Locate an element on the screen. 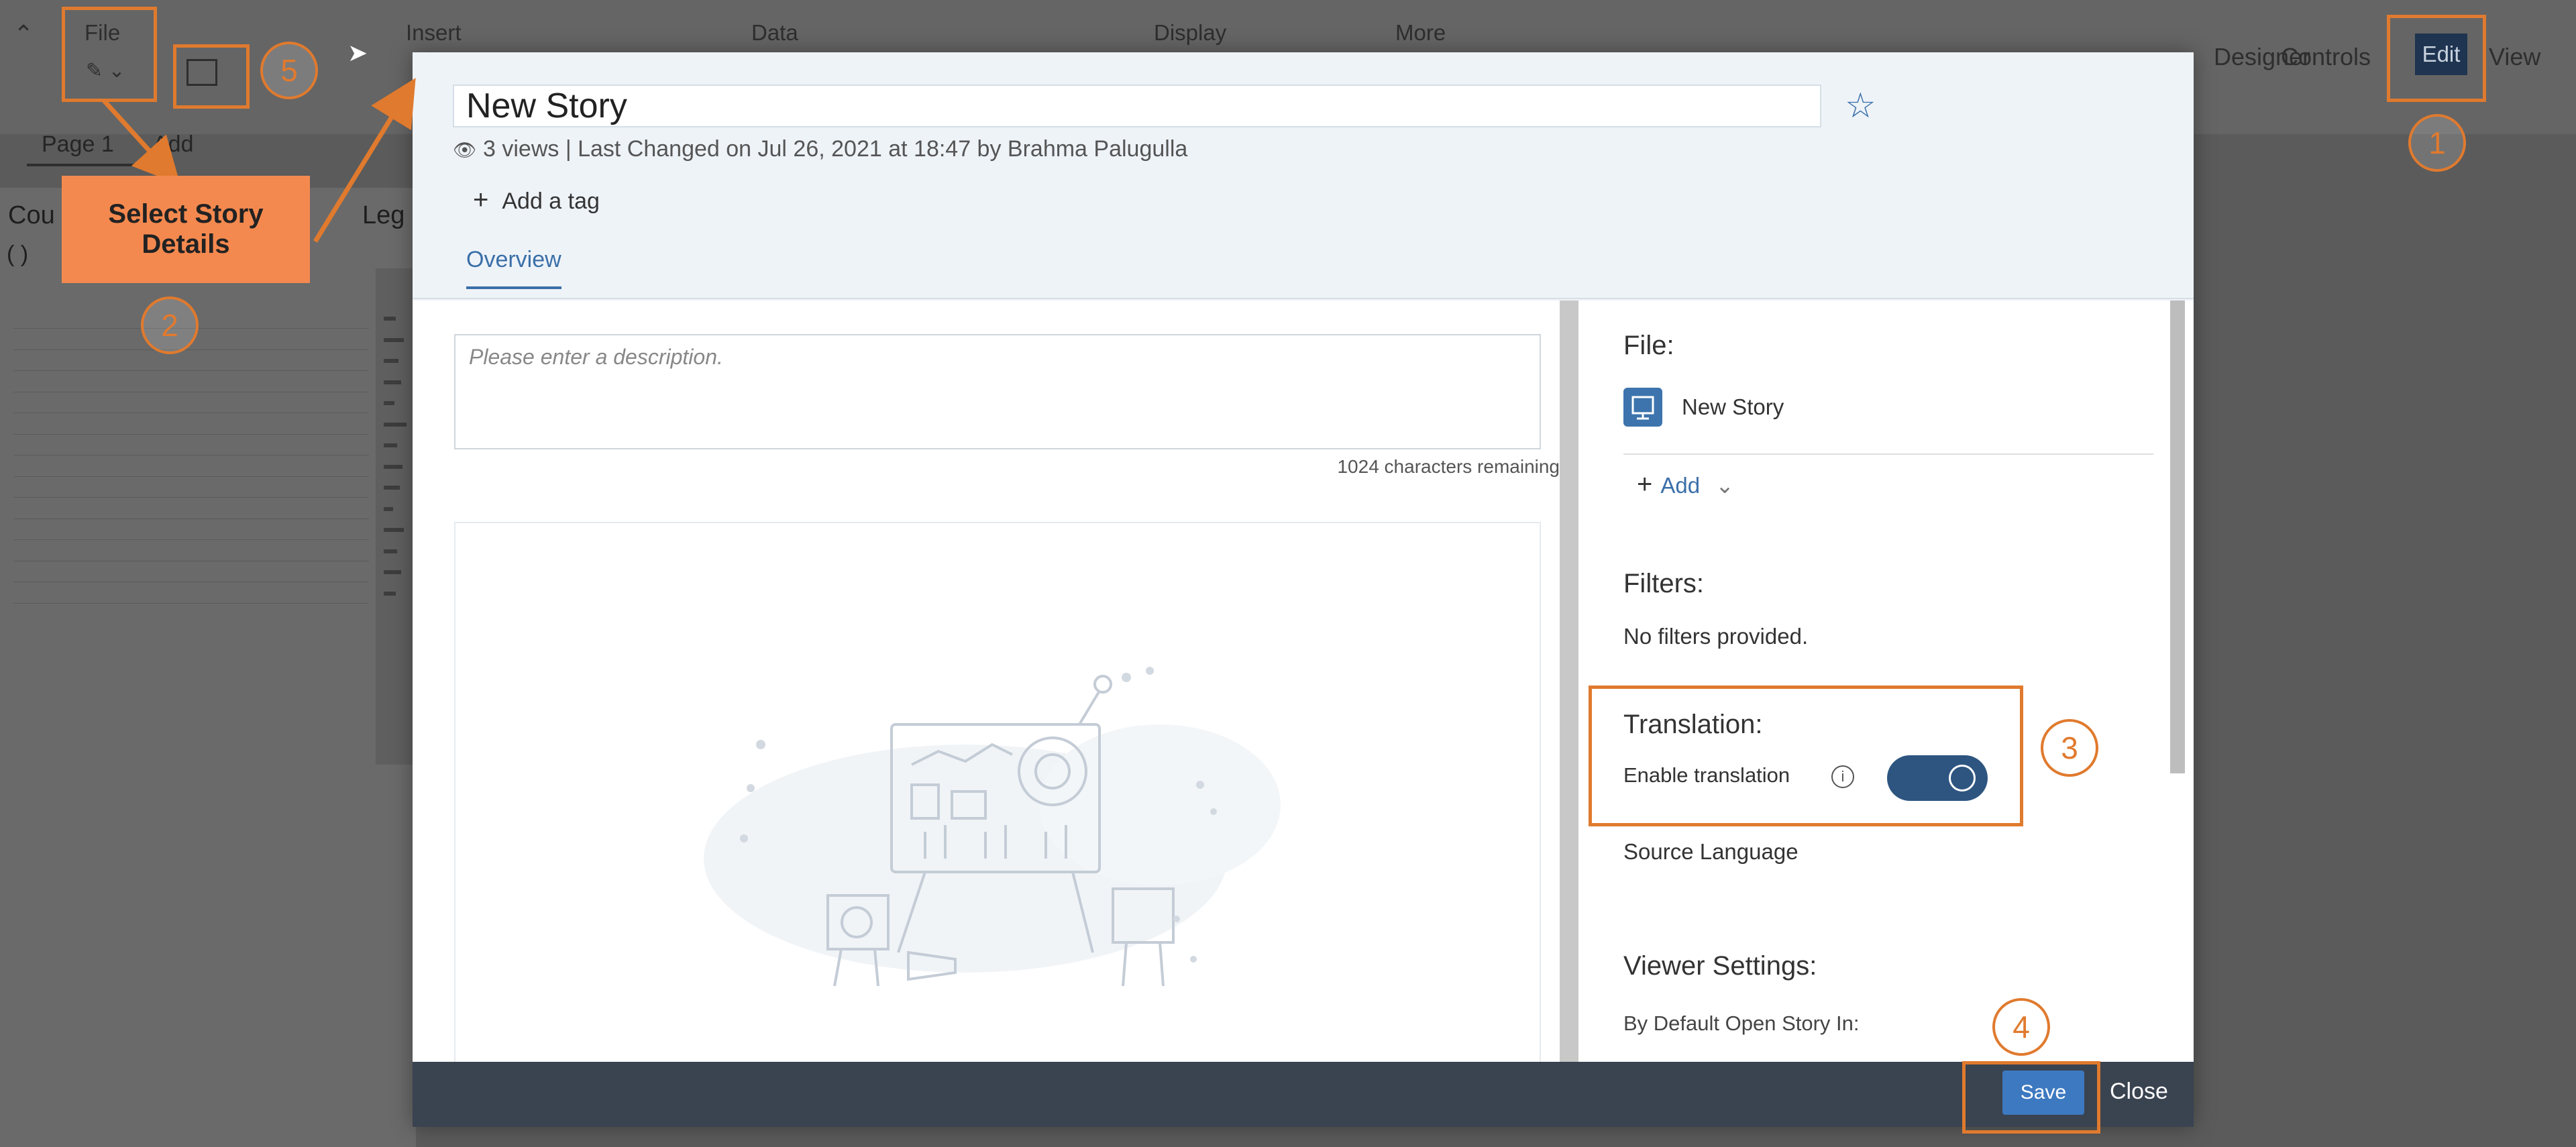 The height and width of the screenshot is (1147, 2576). mouse-cursor-icon: ➤ is located at coordinates (357, 52).